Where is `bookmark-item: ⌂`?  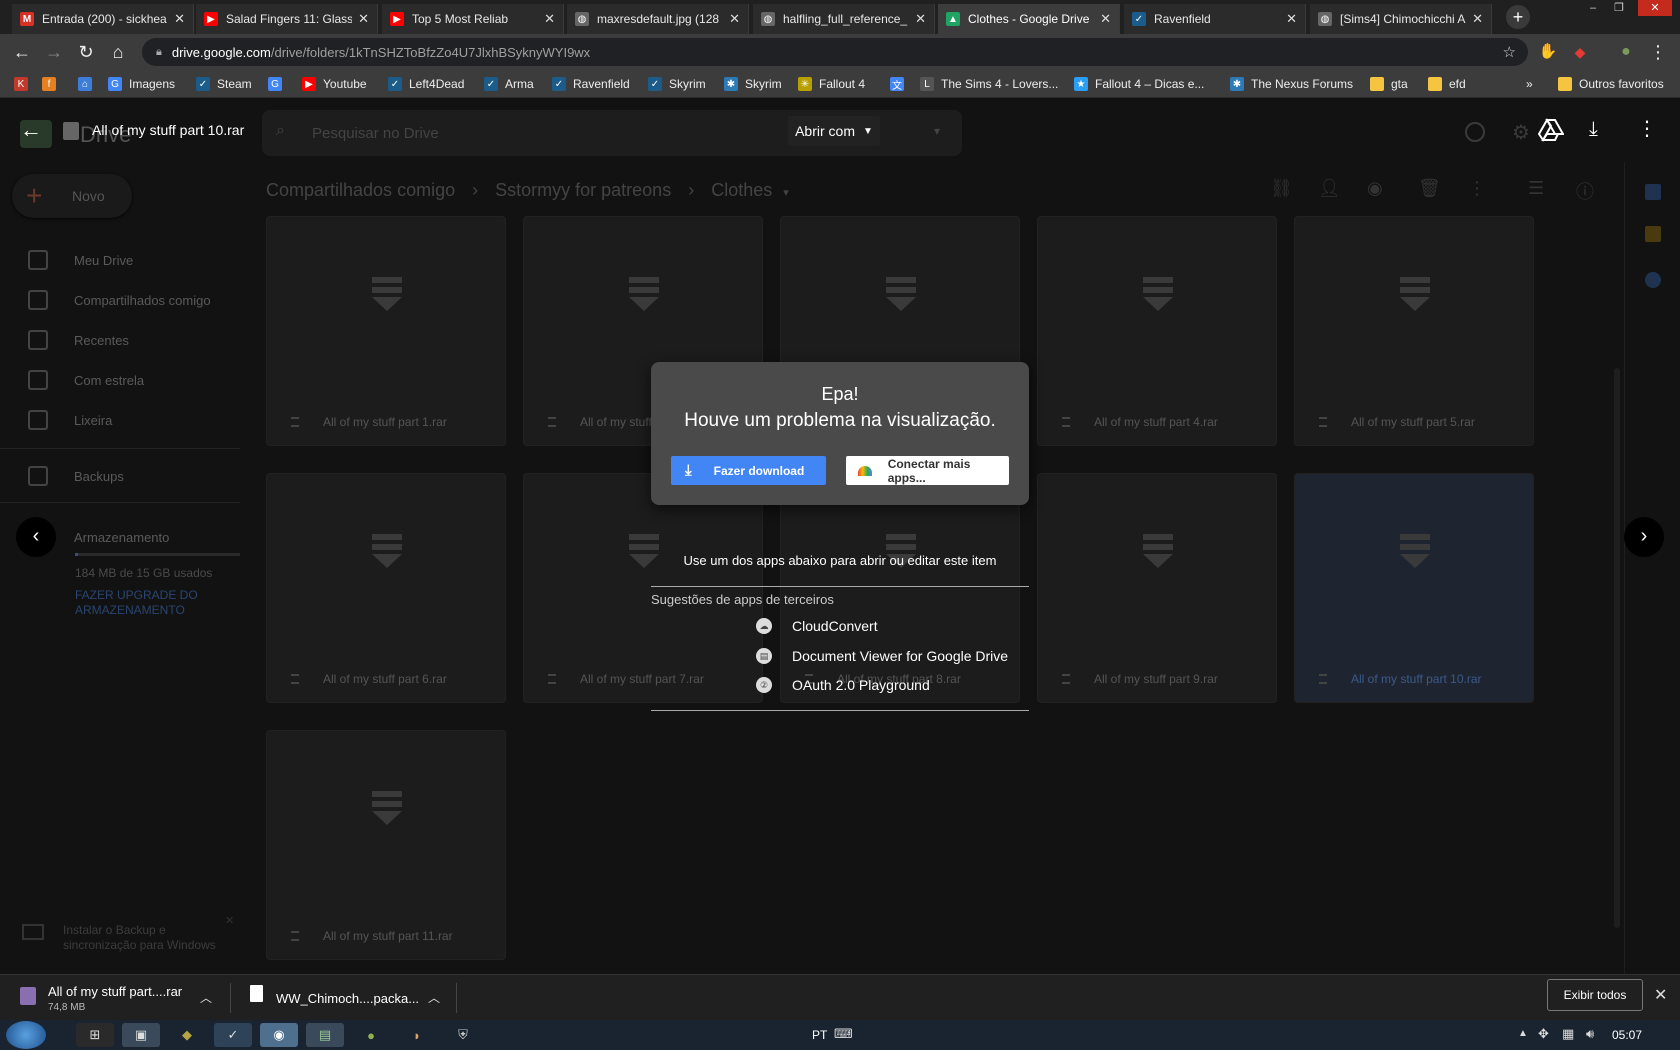
bookmark-item: ⌂ is located at coordinates (88, 84).